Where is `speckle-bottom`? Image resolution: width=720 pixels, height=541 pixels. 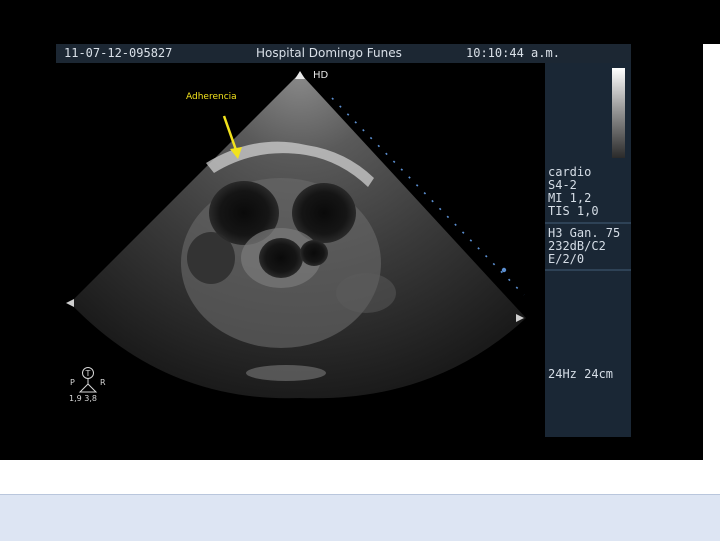
speckle-bottom is located at coordinates (286, 373).